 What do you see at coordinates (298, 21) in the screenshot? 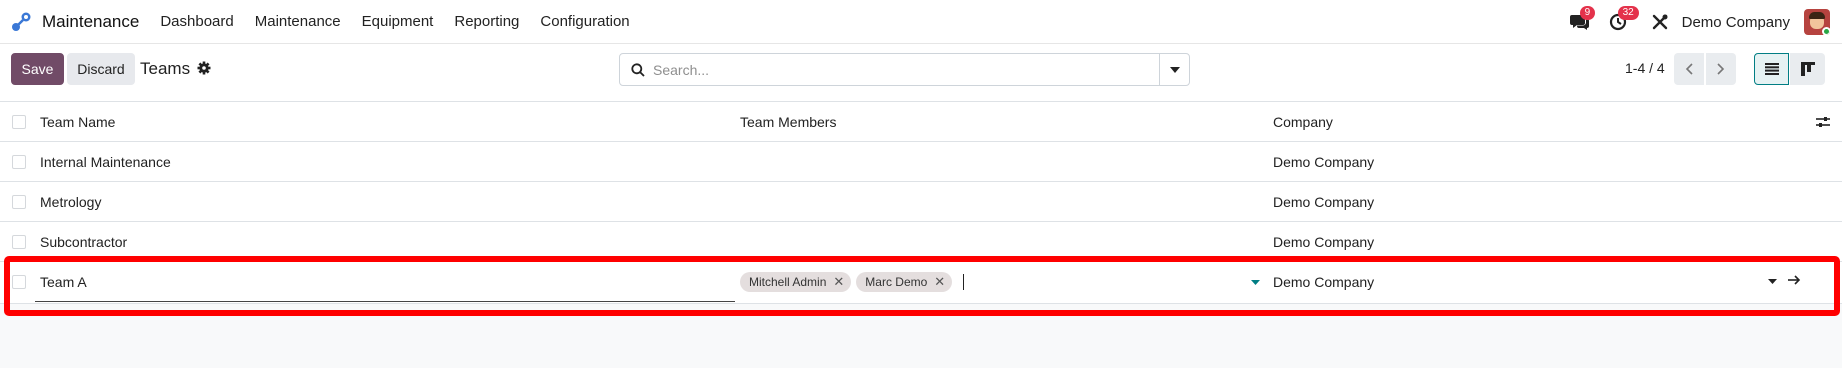
I see `menu-maintenance: Maintenance` at bounding box center [298, 21].